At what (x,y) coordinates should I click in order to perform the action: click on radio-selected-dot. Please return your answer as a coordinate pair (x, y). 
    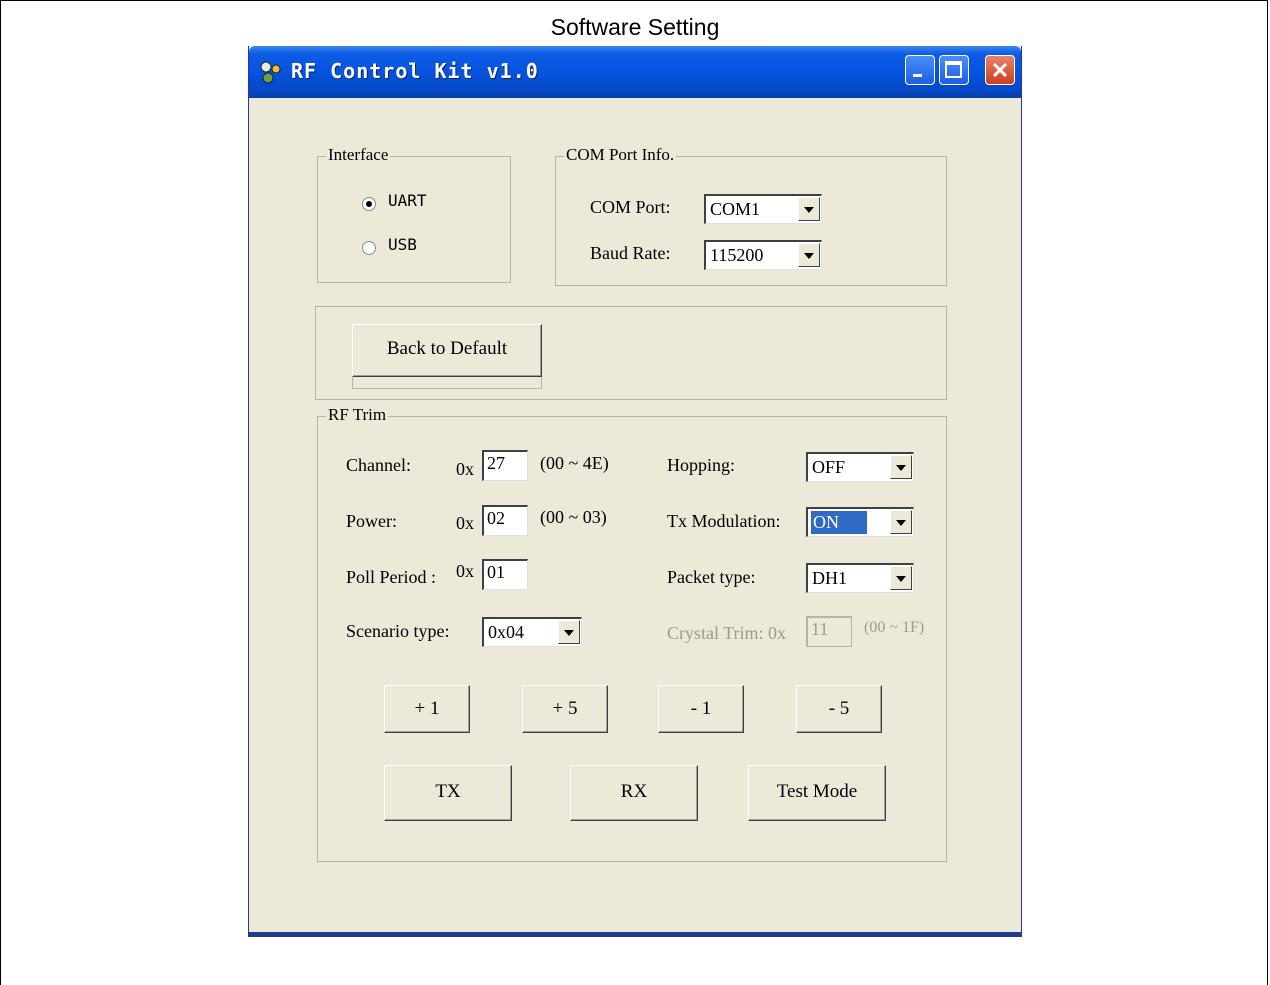
    Looking at the image, I should click on (369, 204).